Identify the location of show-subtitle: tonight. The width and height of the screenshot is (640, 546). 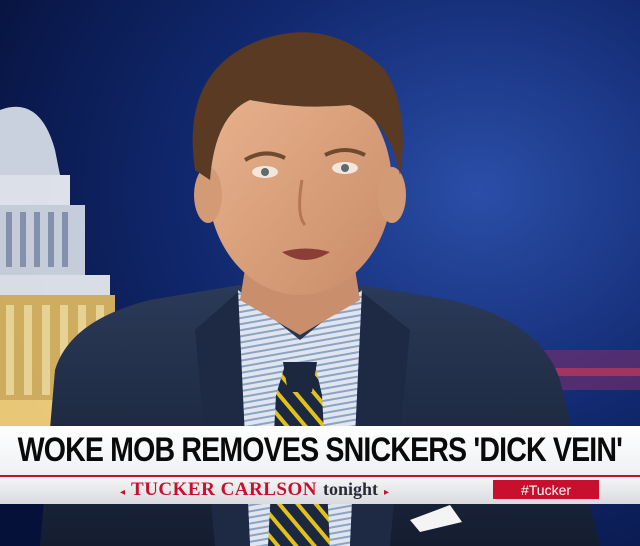
(350, 489).